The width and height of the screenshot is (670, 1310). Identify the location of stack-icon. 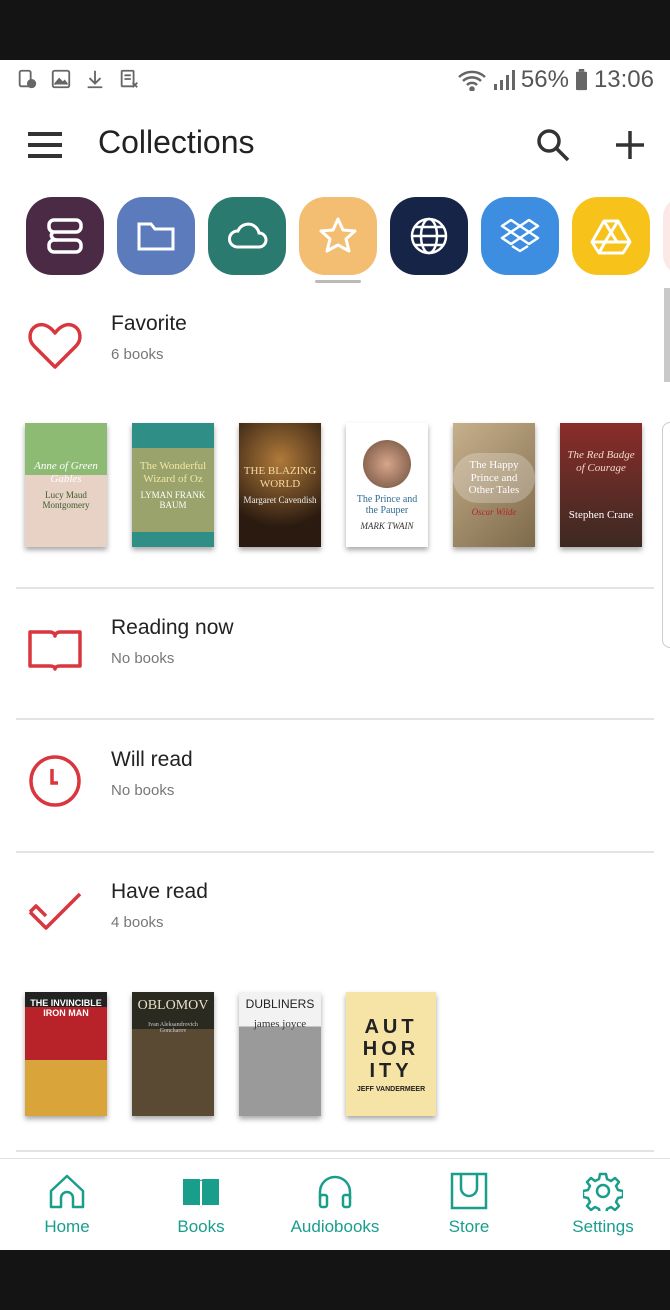
(65, 236).